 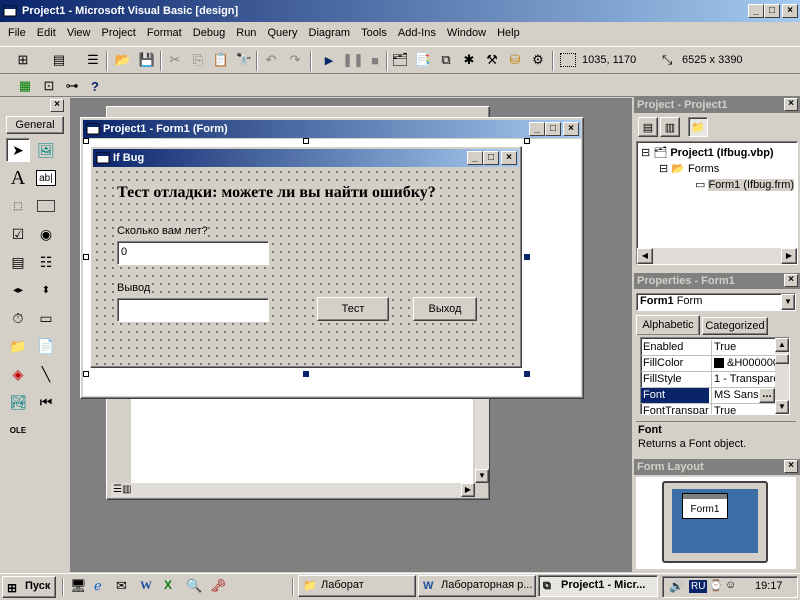 I want to click on menu-diagram: Diagram, so click(x=330, y=33).